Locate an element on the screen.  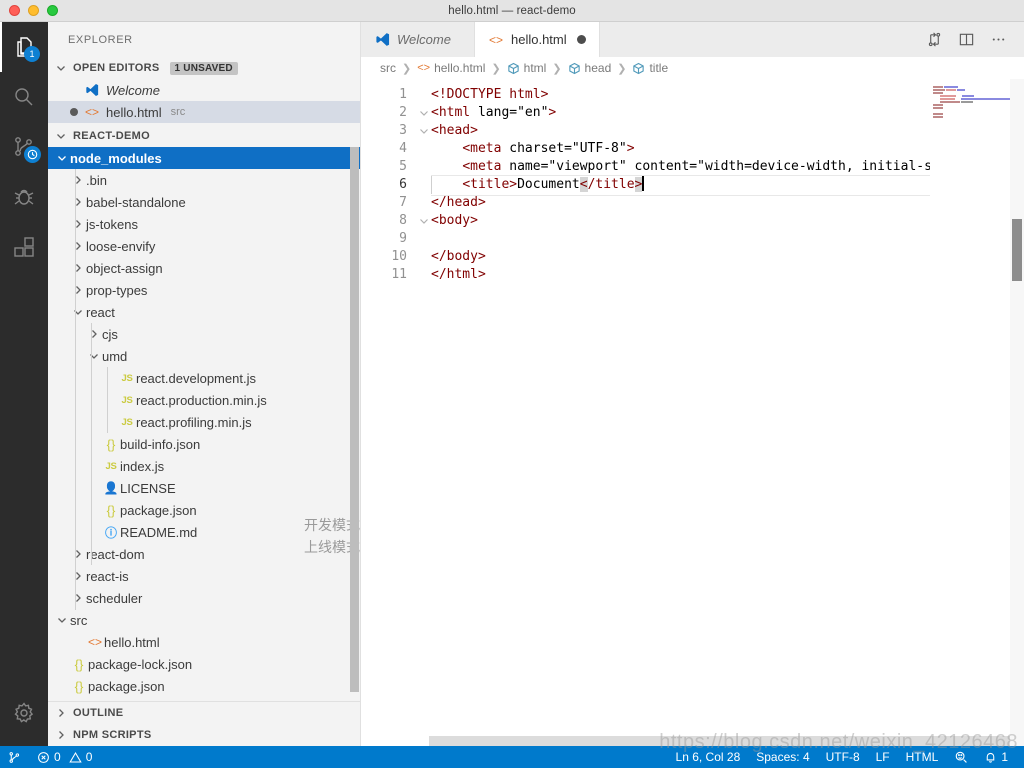
open-editor-folder: src is located at coordinates (178, 112).